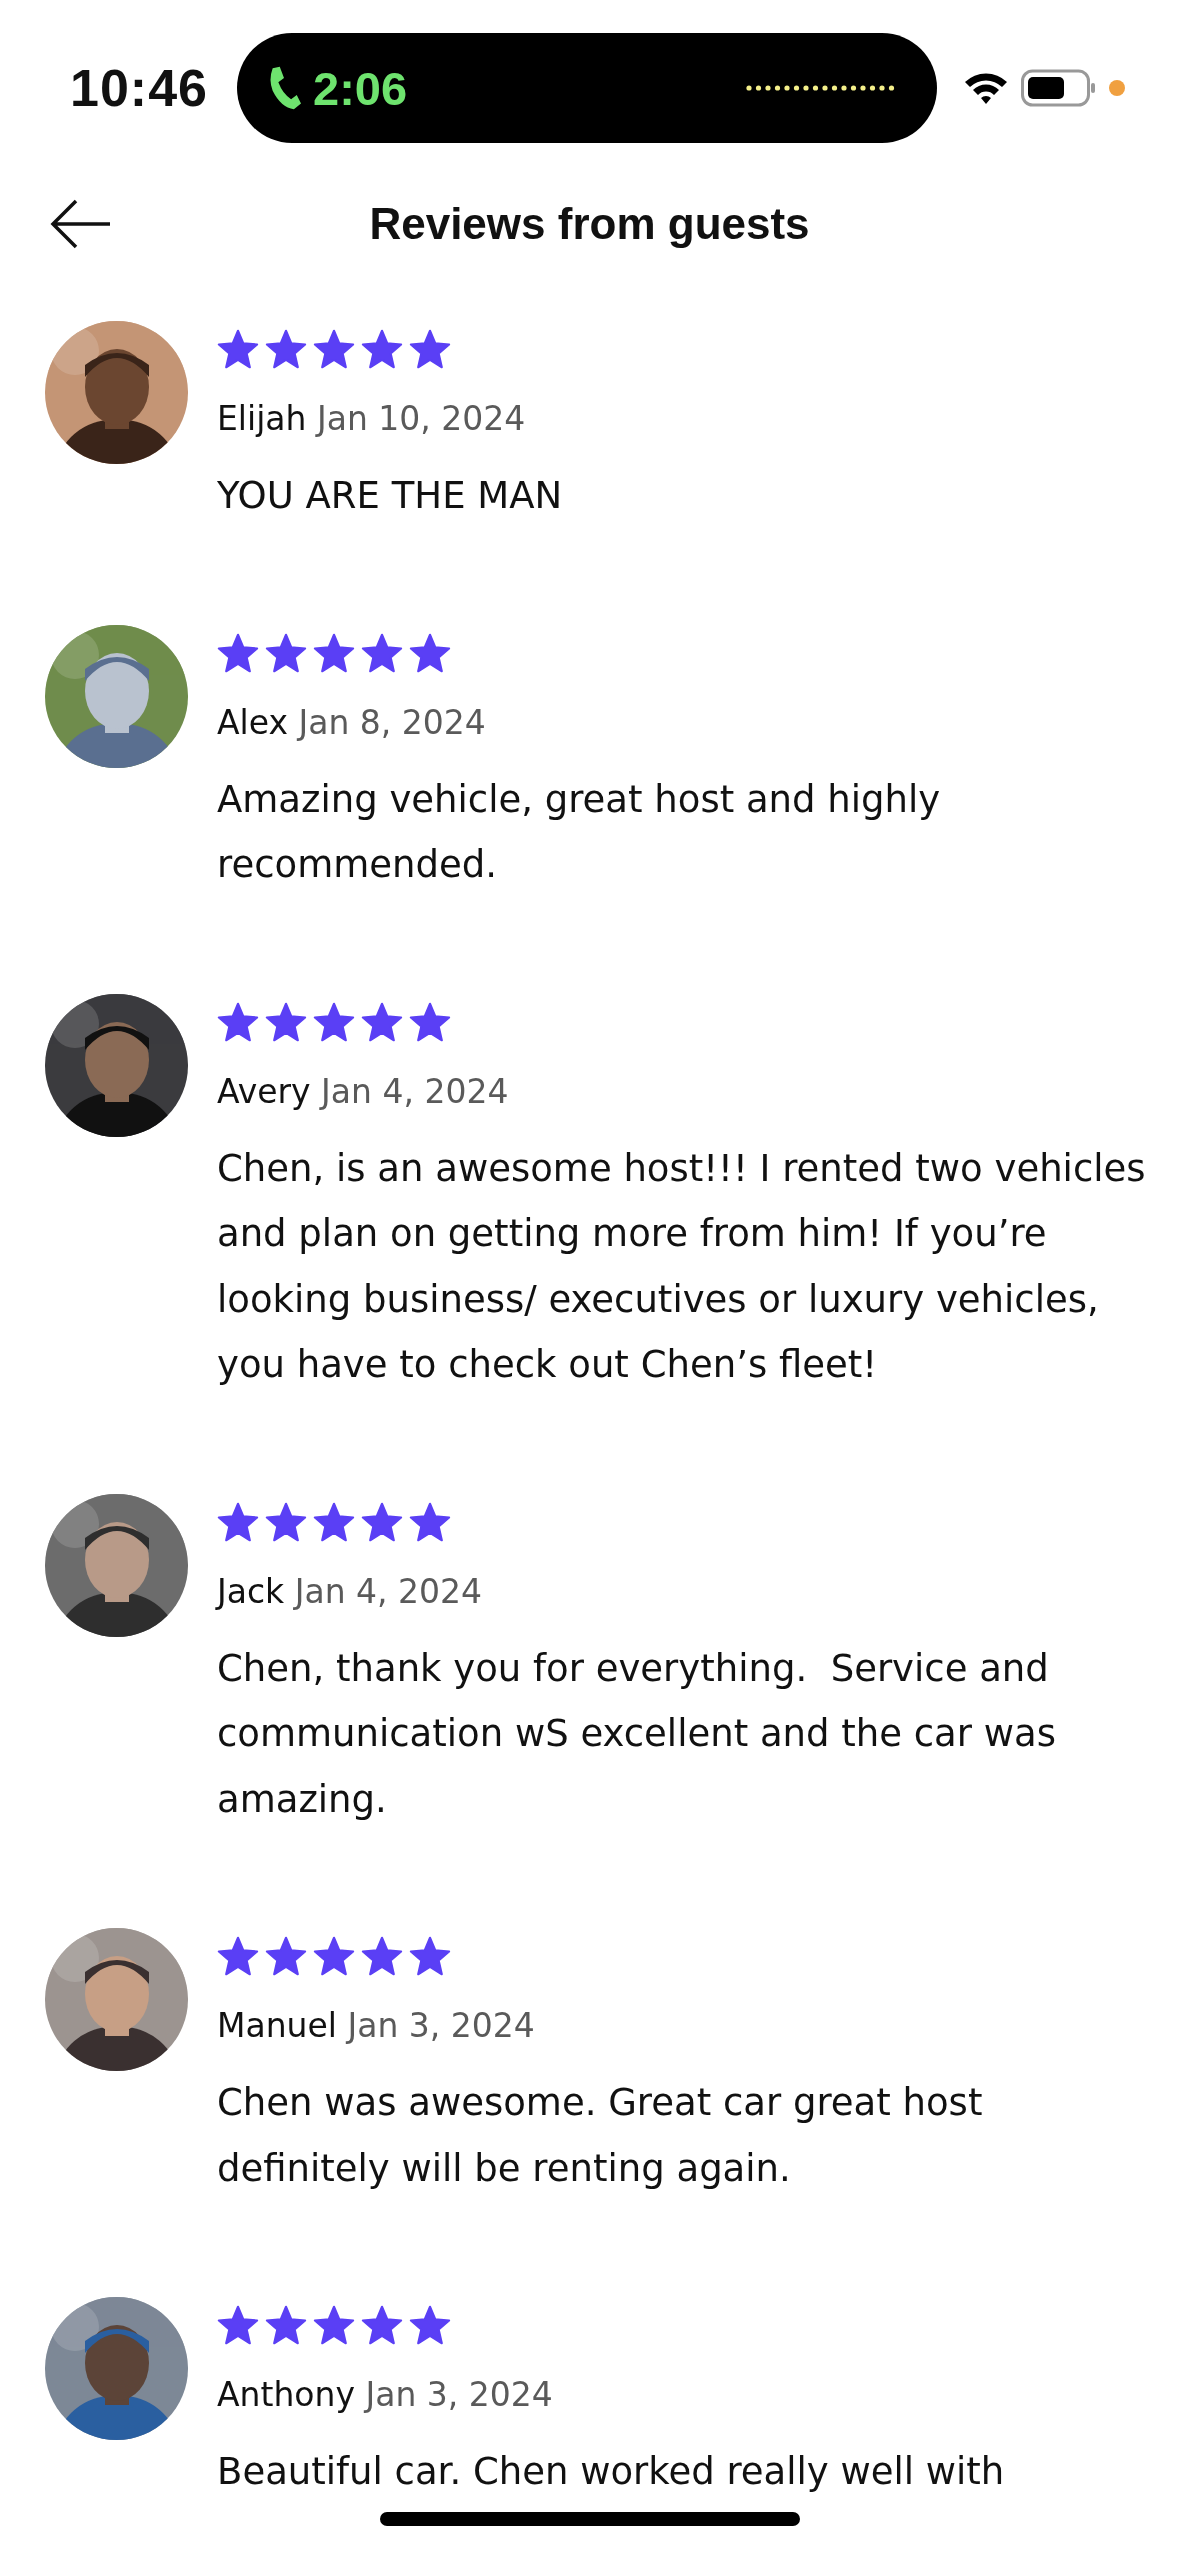 This screenshot has width=1179, height=2556. Describe the element at coordinates (589, 224) in the screenshot. I see `page-title: Reviews from guests` at that location.